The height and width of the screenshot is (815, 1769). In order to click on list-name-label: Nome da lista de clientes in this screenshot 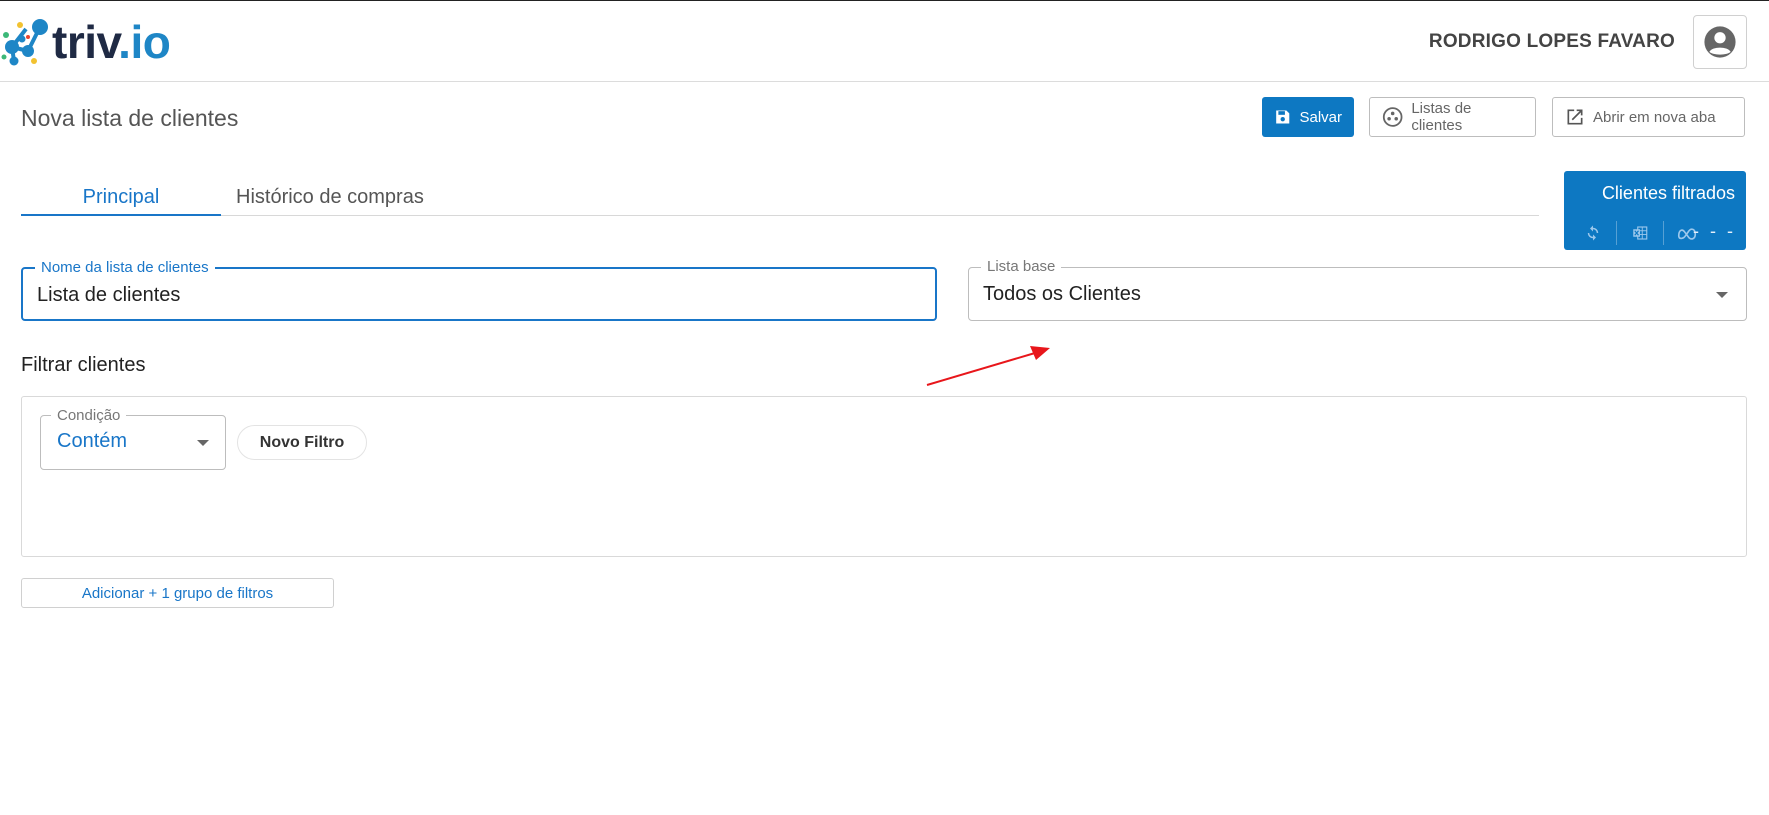, I will do `click(125, 268)`.